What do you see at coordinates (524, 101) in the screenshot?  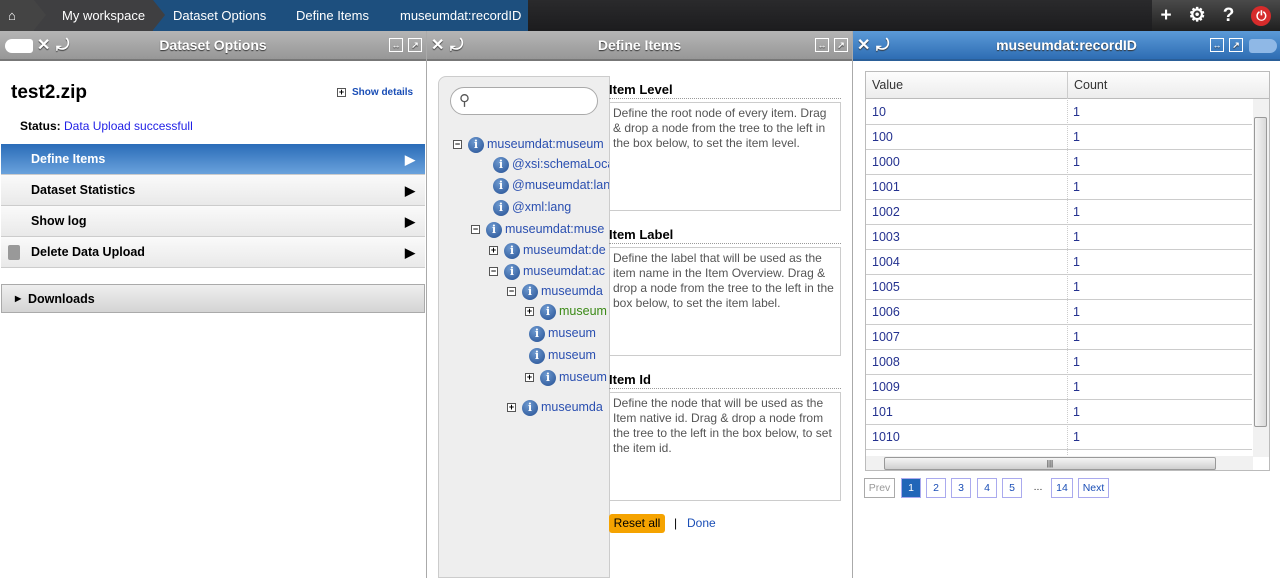 I see `tree-search-input: ⚲` at bounding box center [524, 101].